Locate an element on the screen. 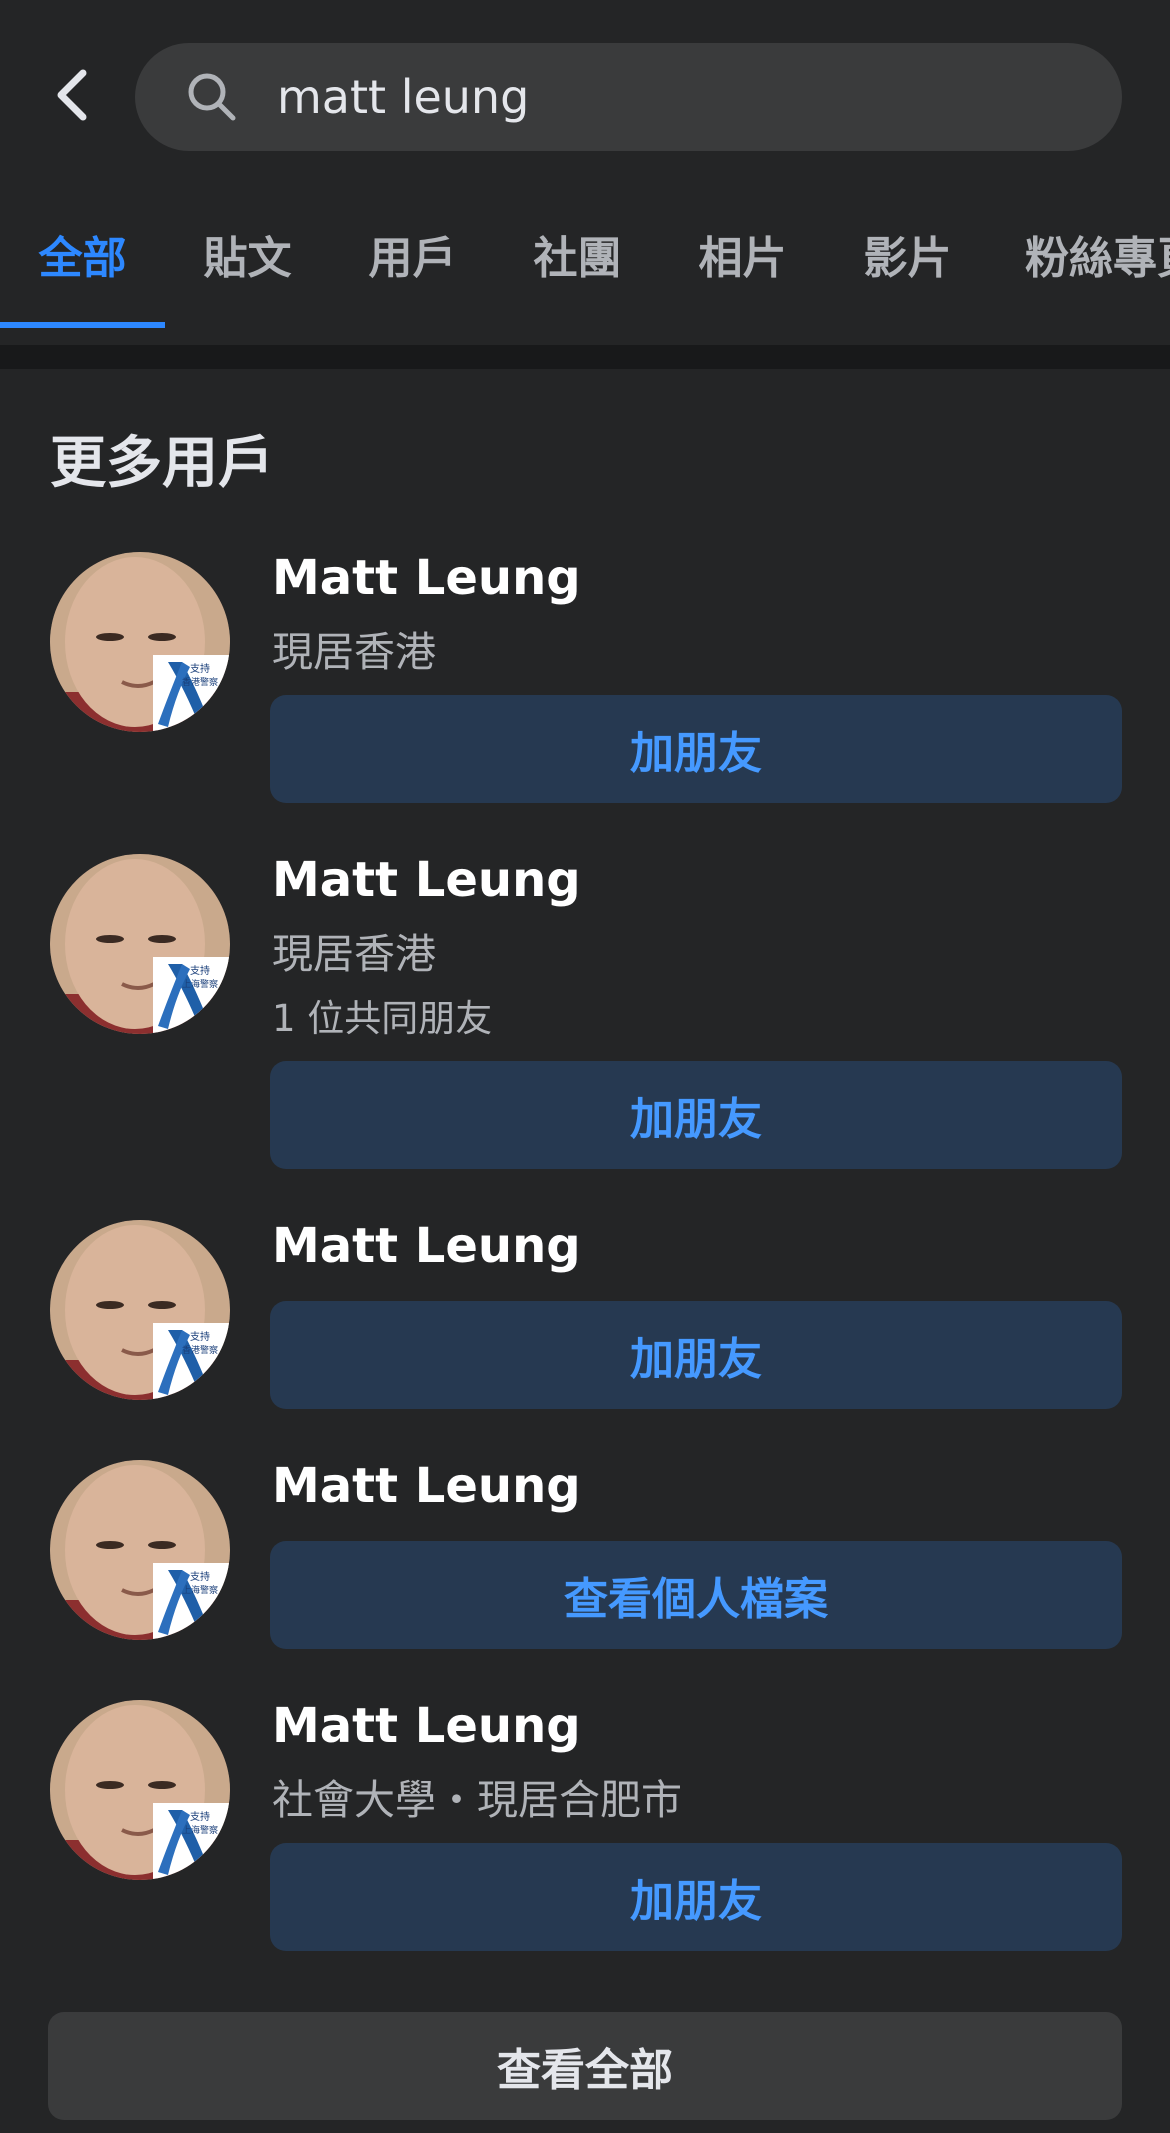  filter-tabs: 全部 貼文 用戶 社團 相片 影片 粉絲專頁 is located at coordinates (585, 274).